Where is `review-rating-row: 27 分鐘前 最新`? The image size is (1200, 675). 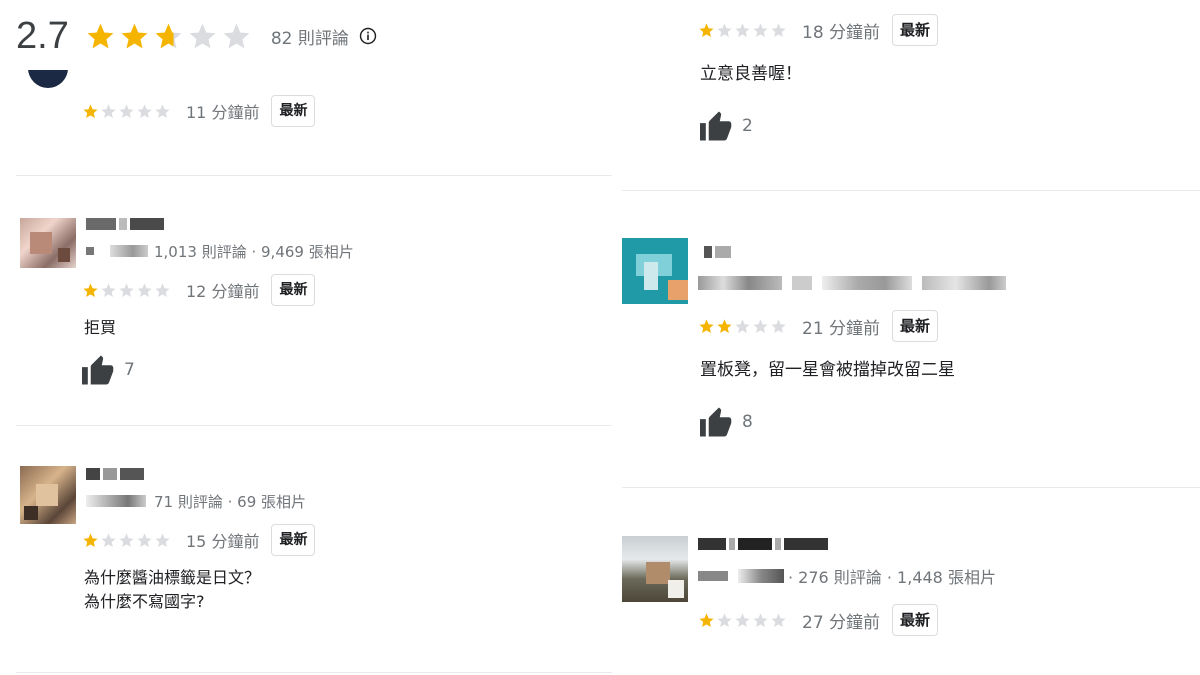 review-rating-row: 27 分鐘前 最新 is located at coordinates (818, 620).